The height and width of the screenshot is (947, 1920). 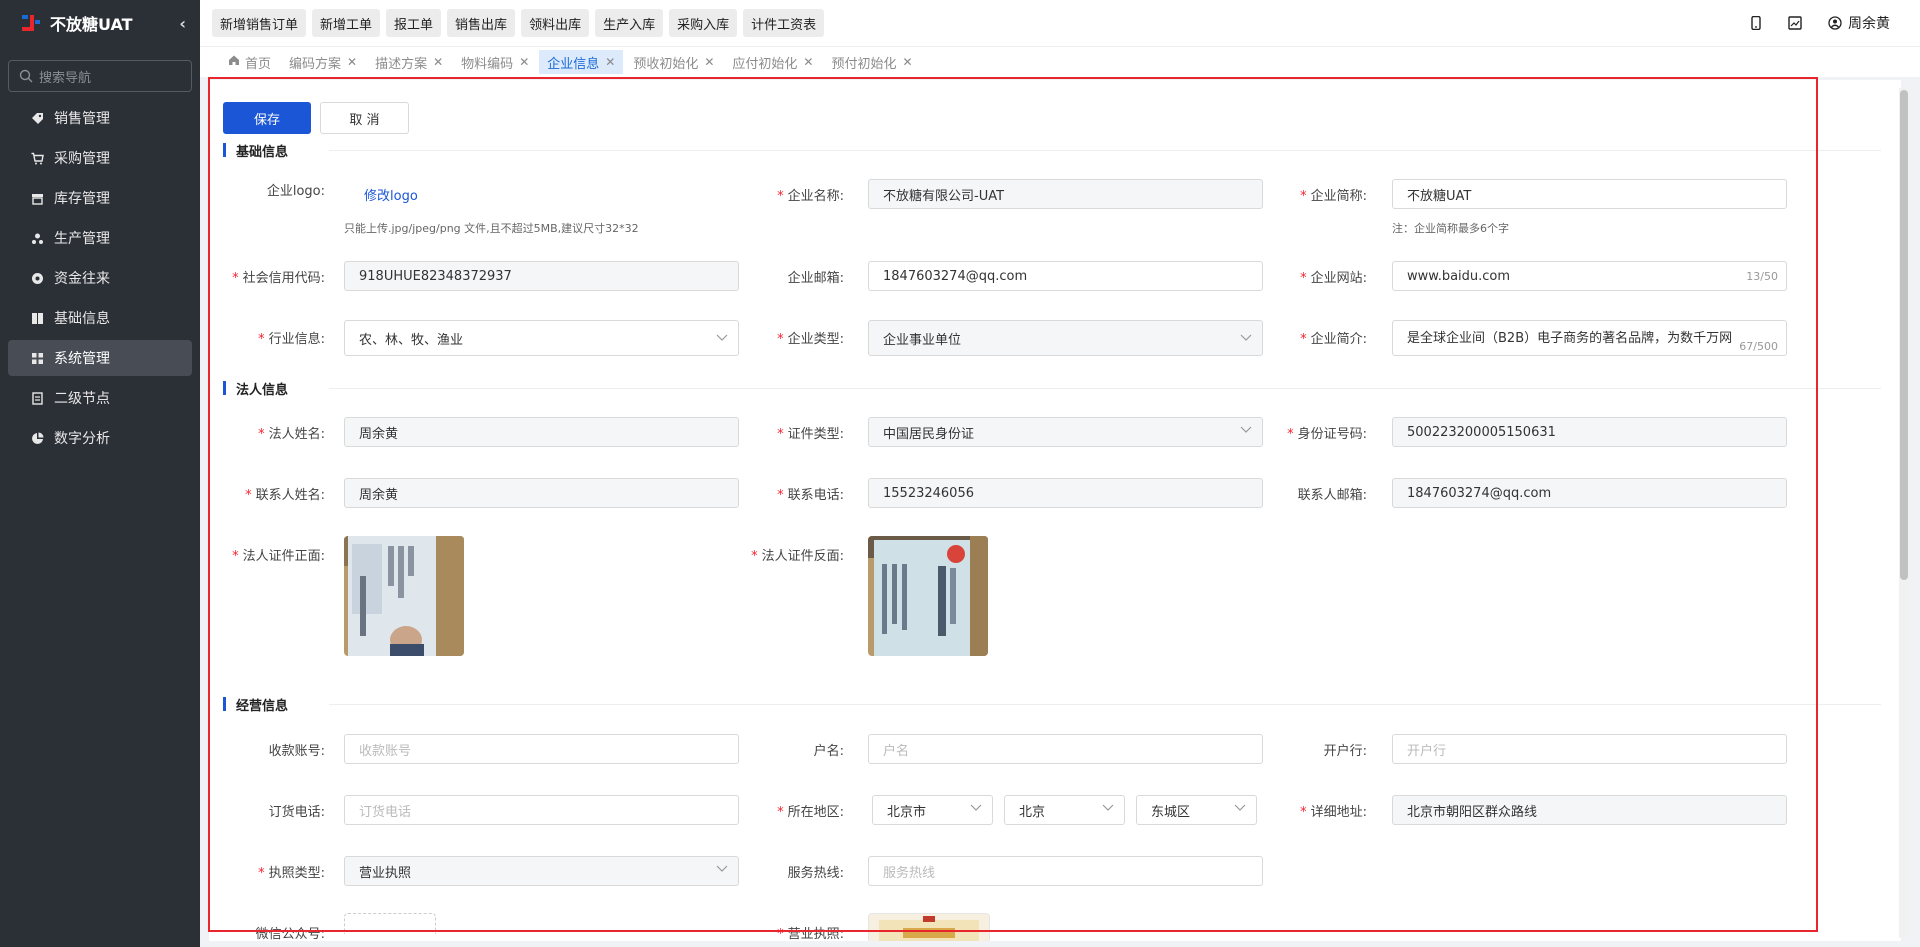 What do you see at coordinates (1196, 810) in the screenshot?
I see `district-select: 东城区` at bounding box center [1196, 810].